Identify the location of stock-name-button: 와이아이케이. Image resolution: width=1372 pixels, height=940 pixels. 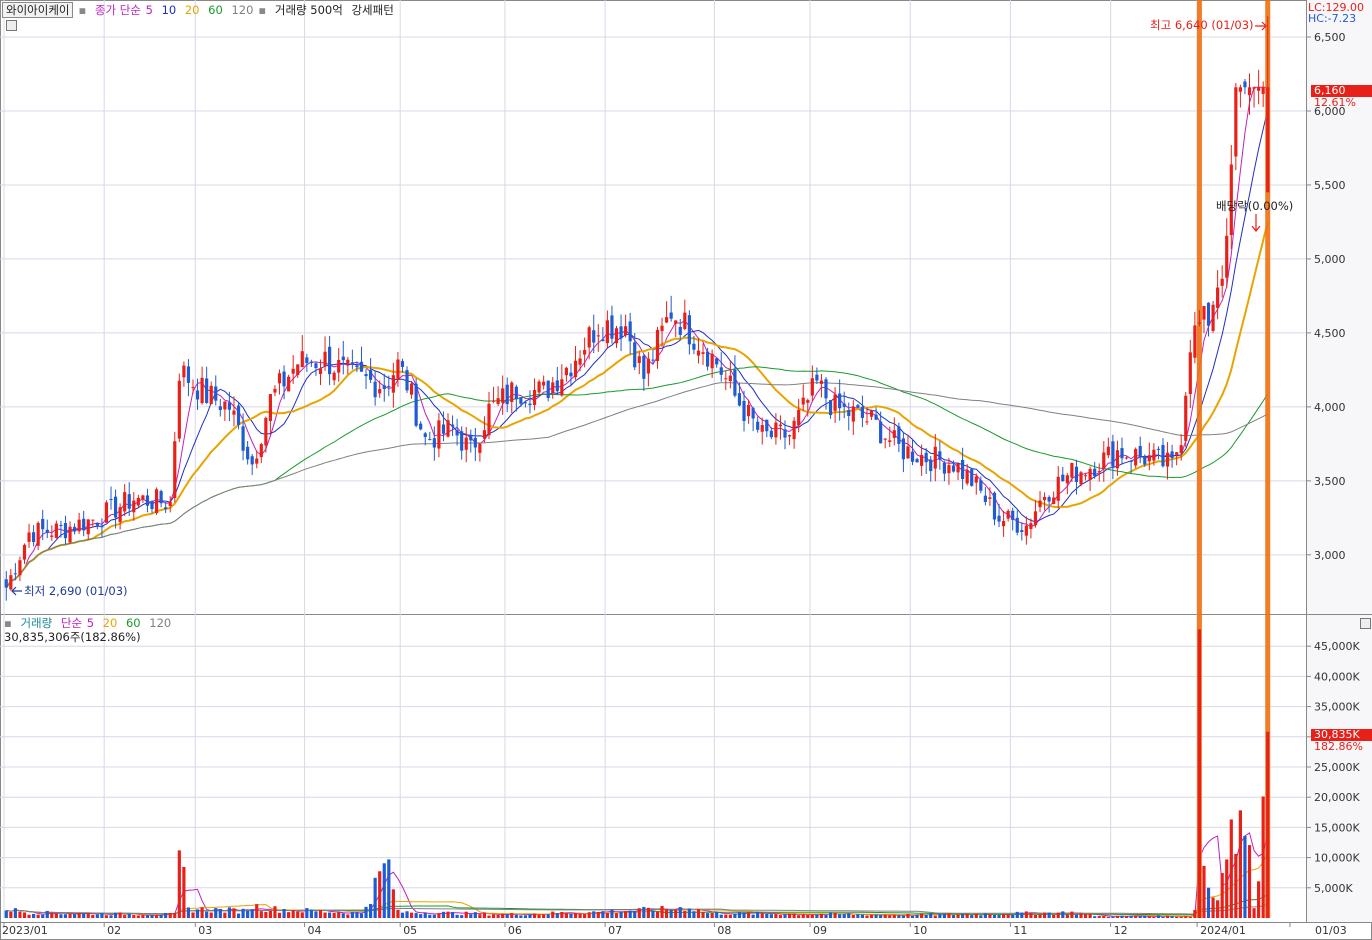
(38, 10).